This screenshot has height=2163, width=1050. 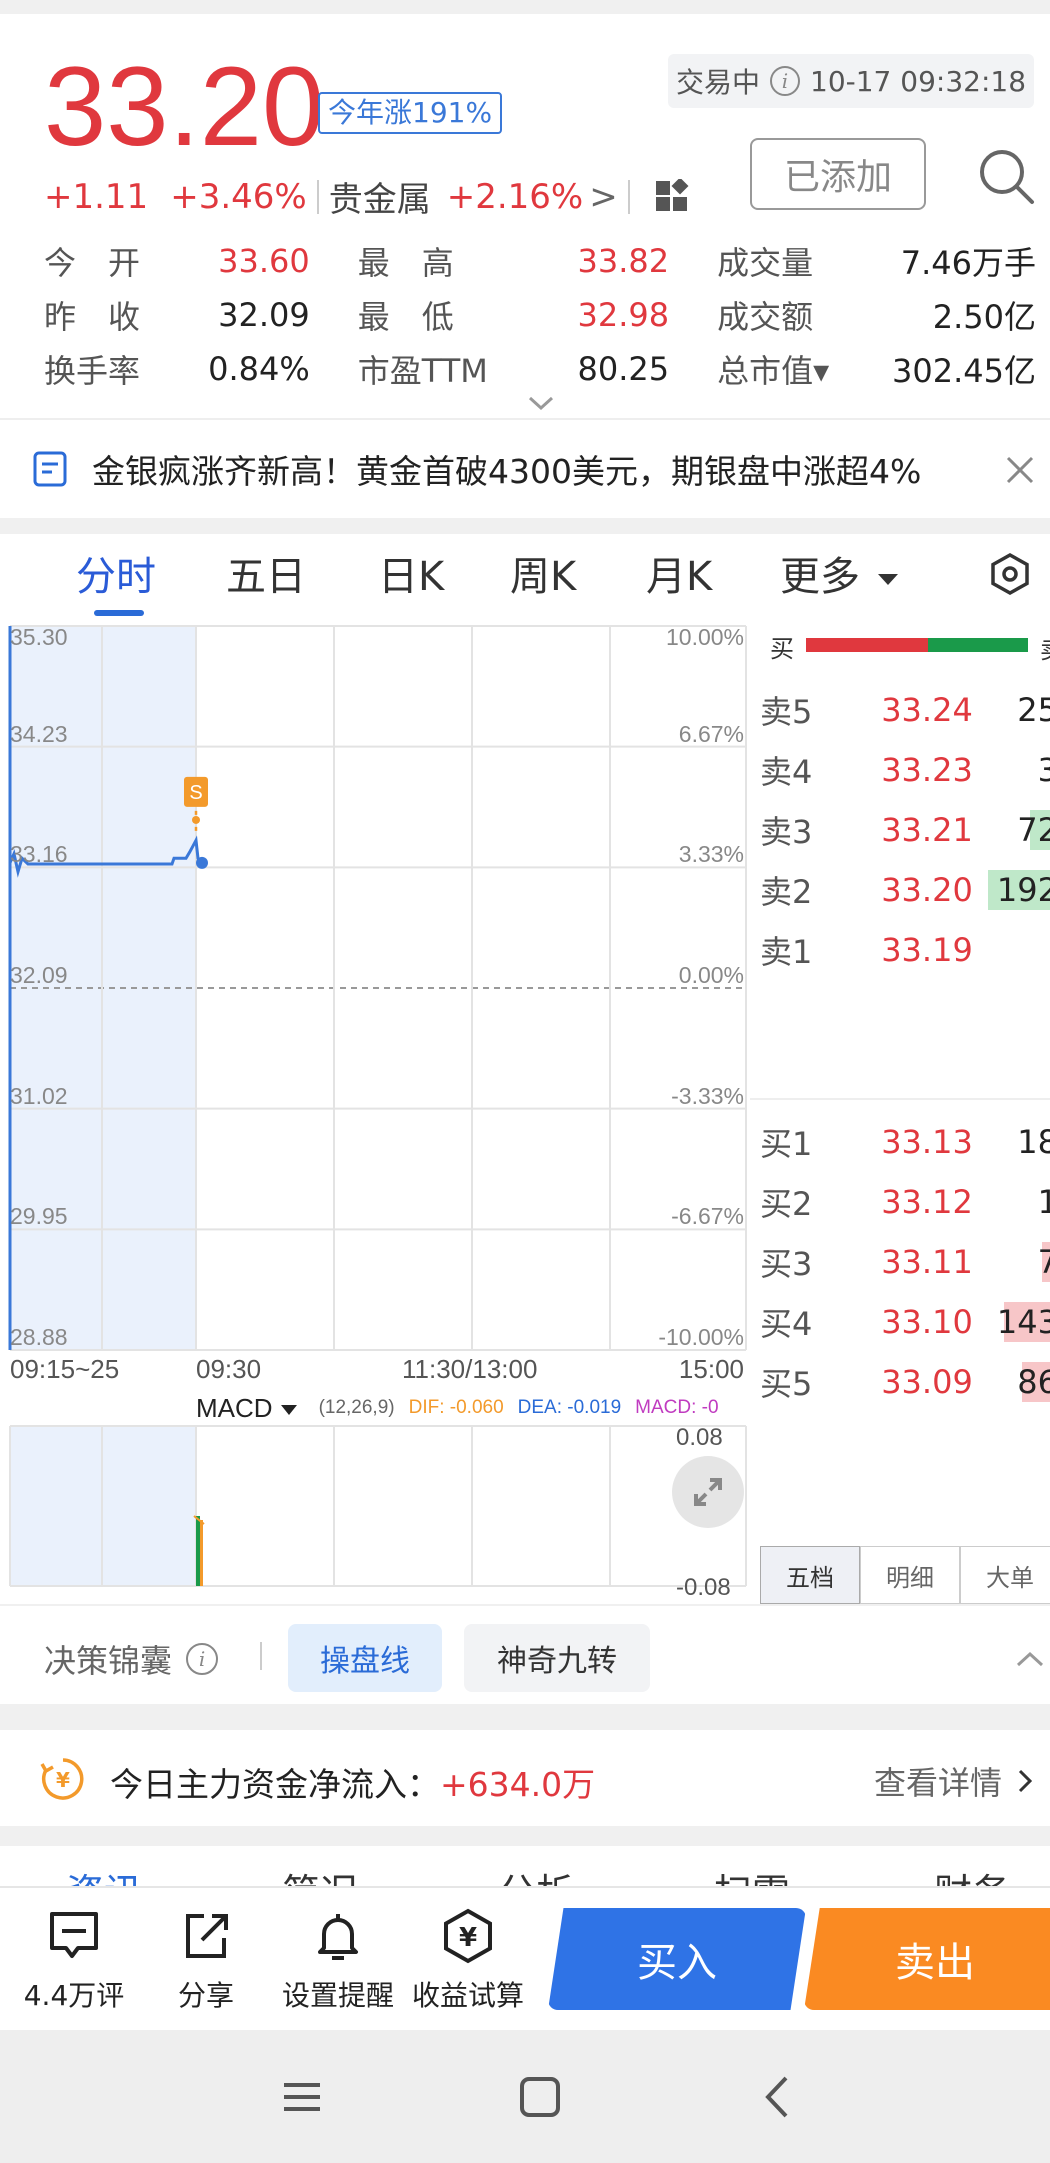 What do you see at coordinates (1005, 1575) in the screenshot?
I see `book-tab-large-orders: 大单` at bounding box center [1005, 1575].